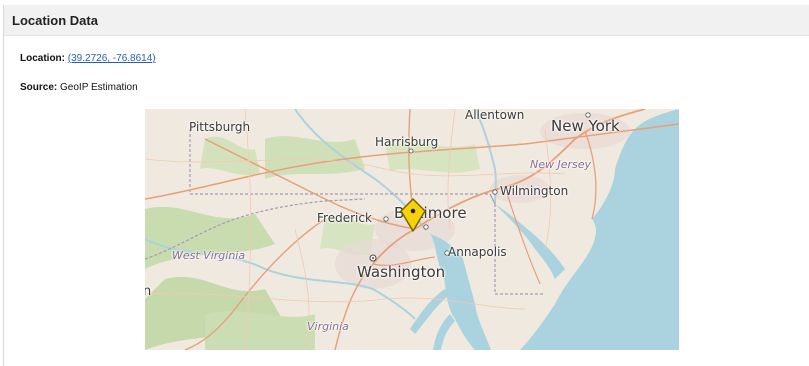 The width and height of the screenshot is (809, 366). What do you see at coordinates (209, 255) in the screenshot?
I see `map-label-west-virginia: West Virginia` at bounding box center [209, 255].